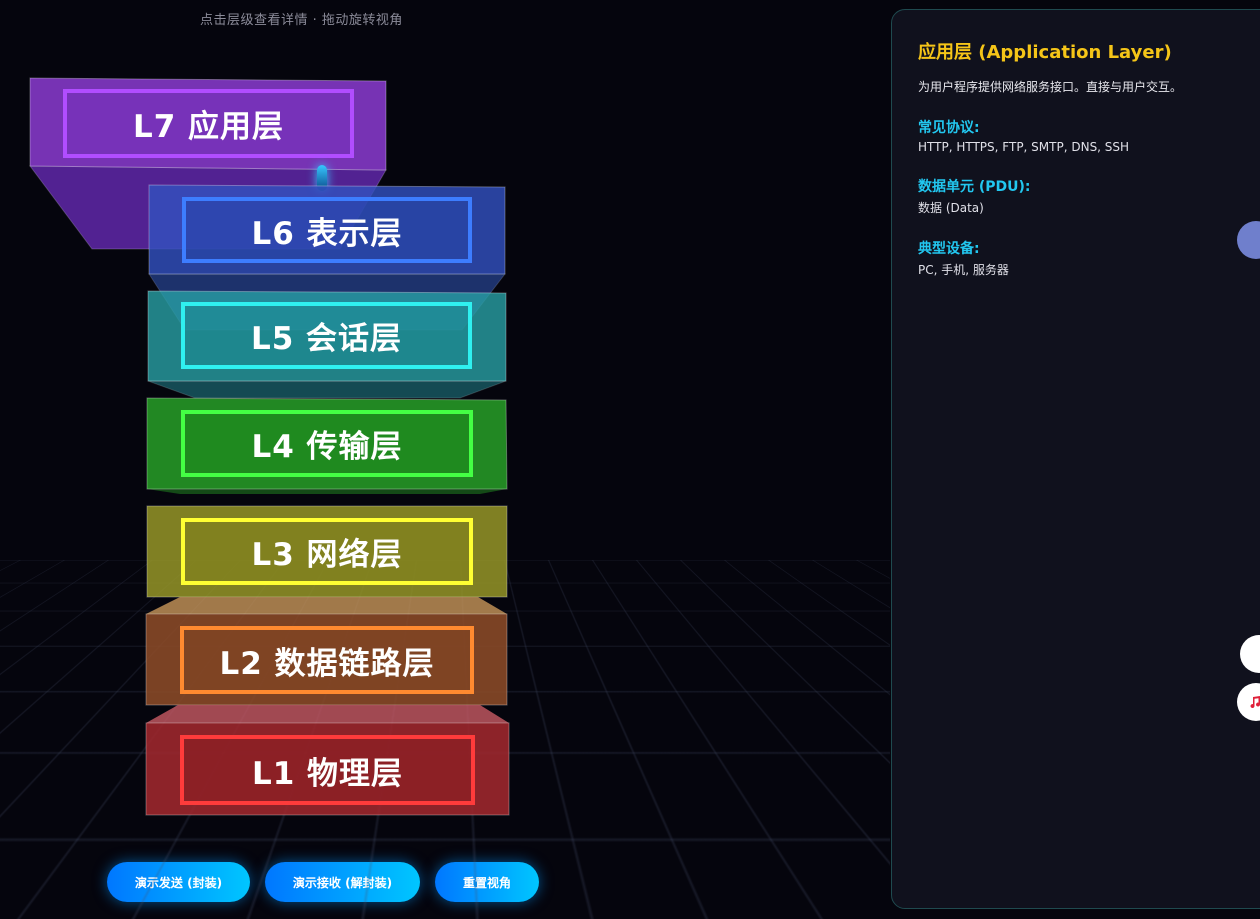  What do you see at coordinates (1024, 147) in the screenshot?
I see `protocols-value: HTTP, HTTPS, FTP, SMTP, DNS, SSH` at bounding box center [1024, 147].